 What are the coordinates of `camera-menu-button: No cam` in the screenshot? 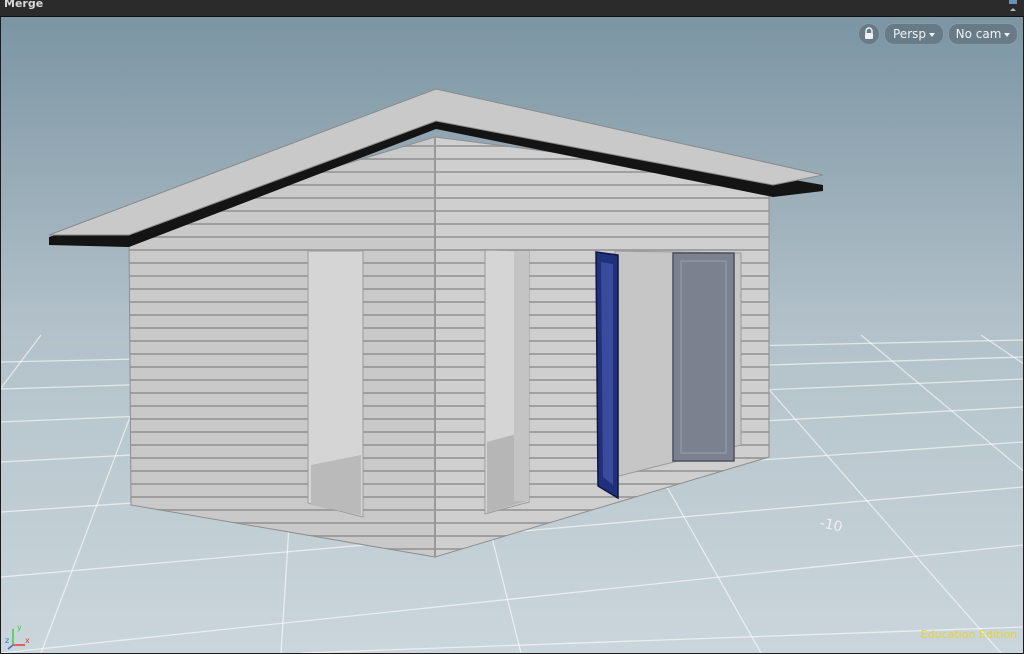 It's located at (983, 34).